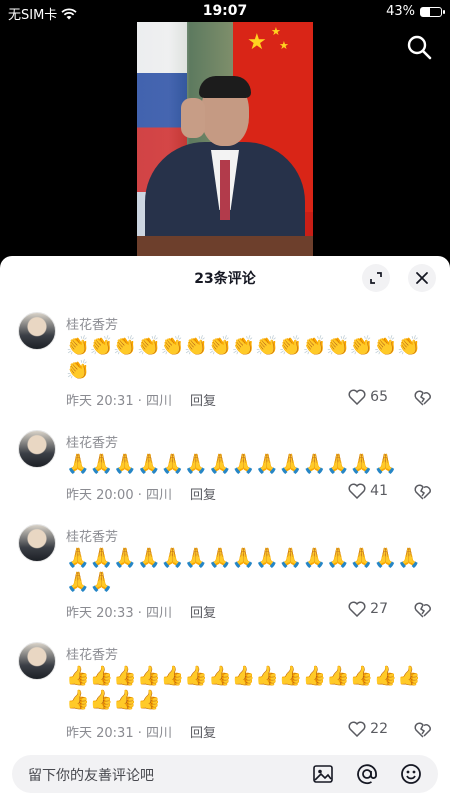 This screenshot has width=450, height=800. What do you see at coordinates (379, 491) in the screenshot?
I see `like-count: 41` at bounding box center [379, 491].